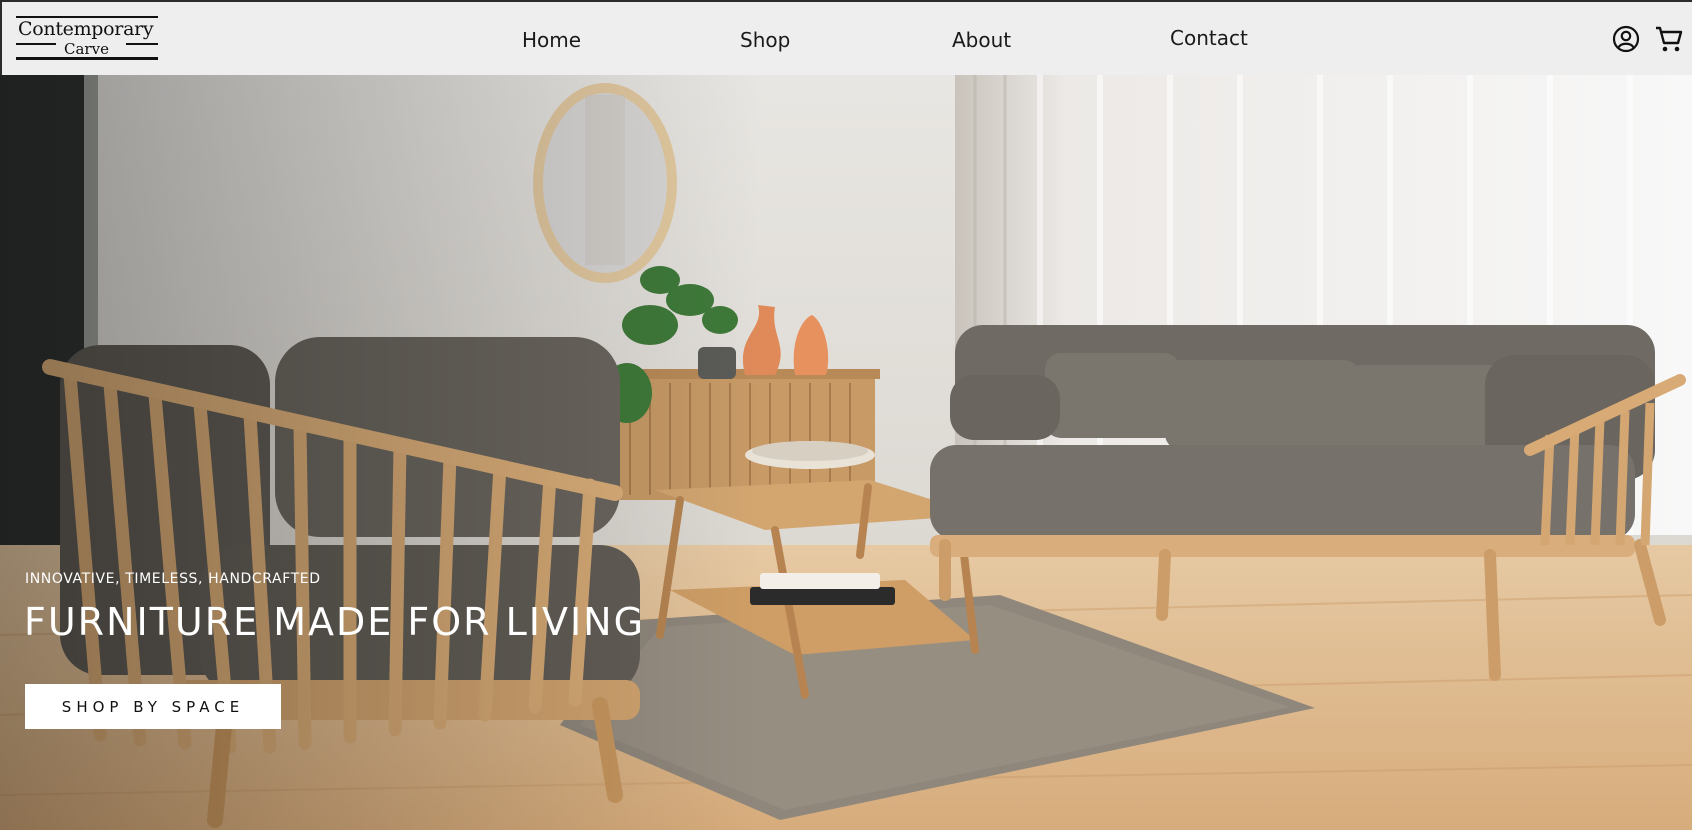  Describe the element at coordinates (86, 49) in the screenshot. I see `brand-name-line2: Carve` at that location.